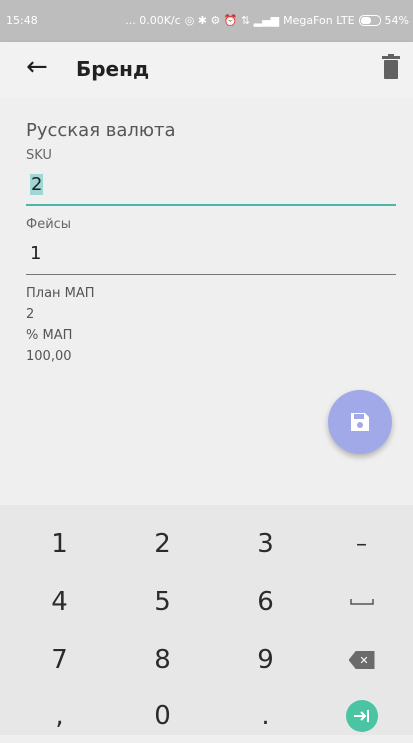 This screenshot has width=413, height=743. What do you see at coordinates (396, 20) in the screenshot?
I see `battery-level: 54%` at bounding box center [396, 20].